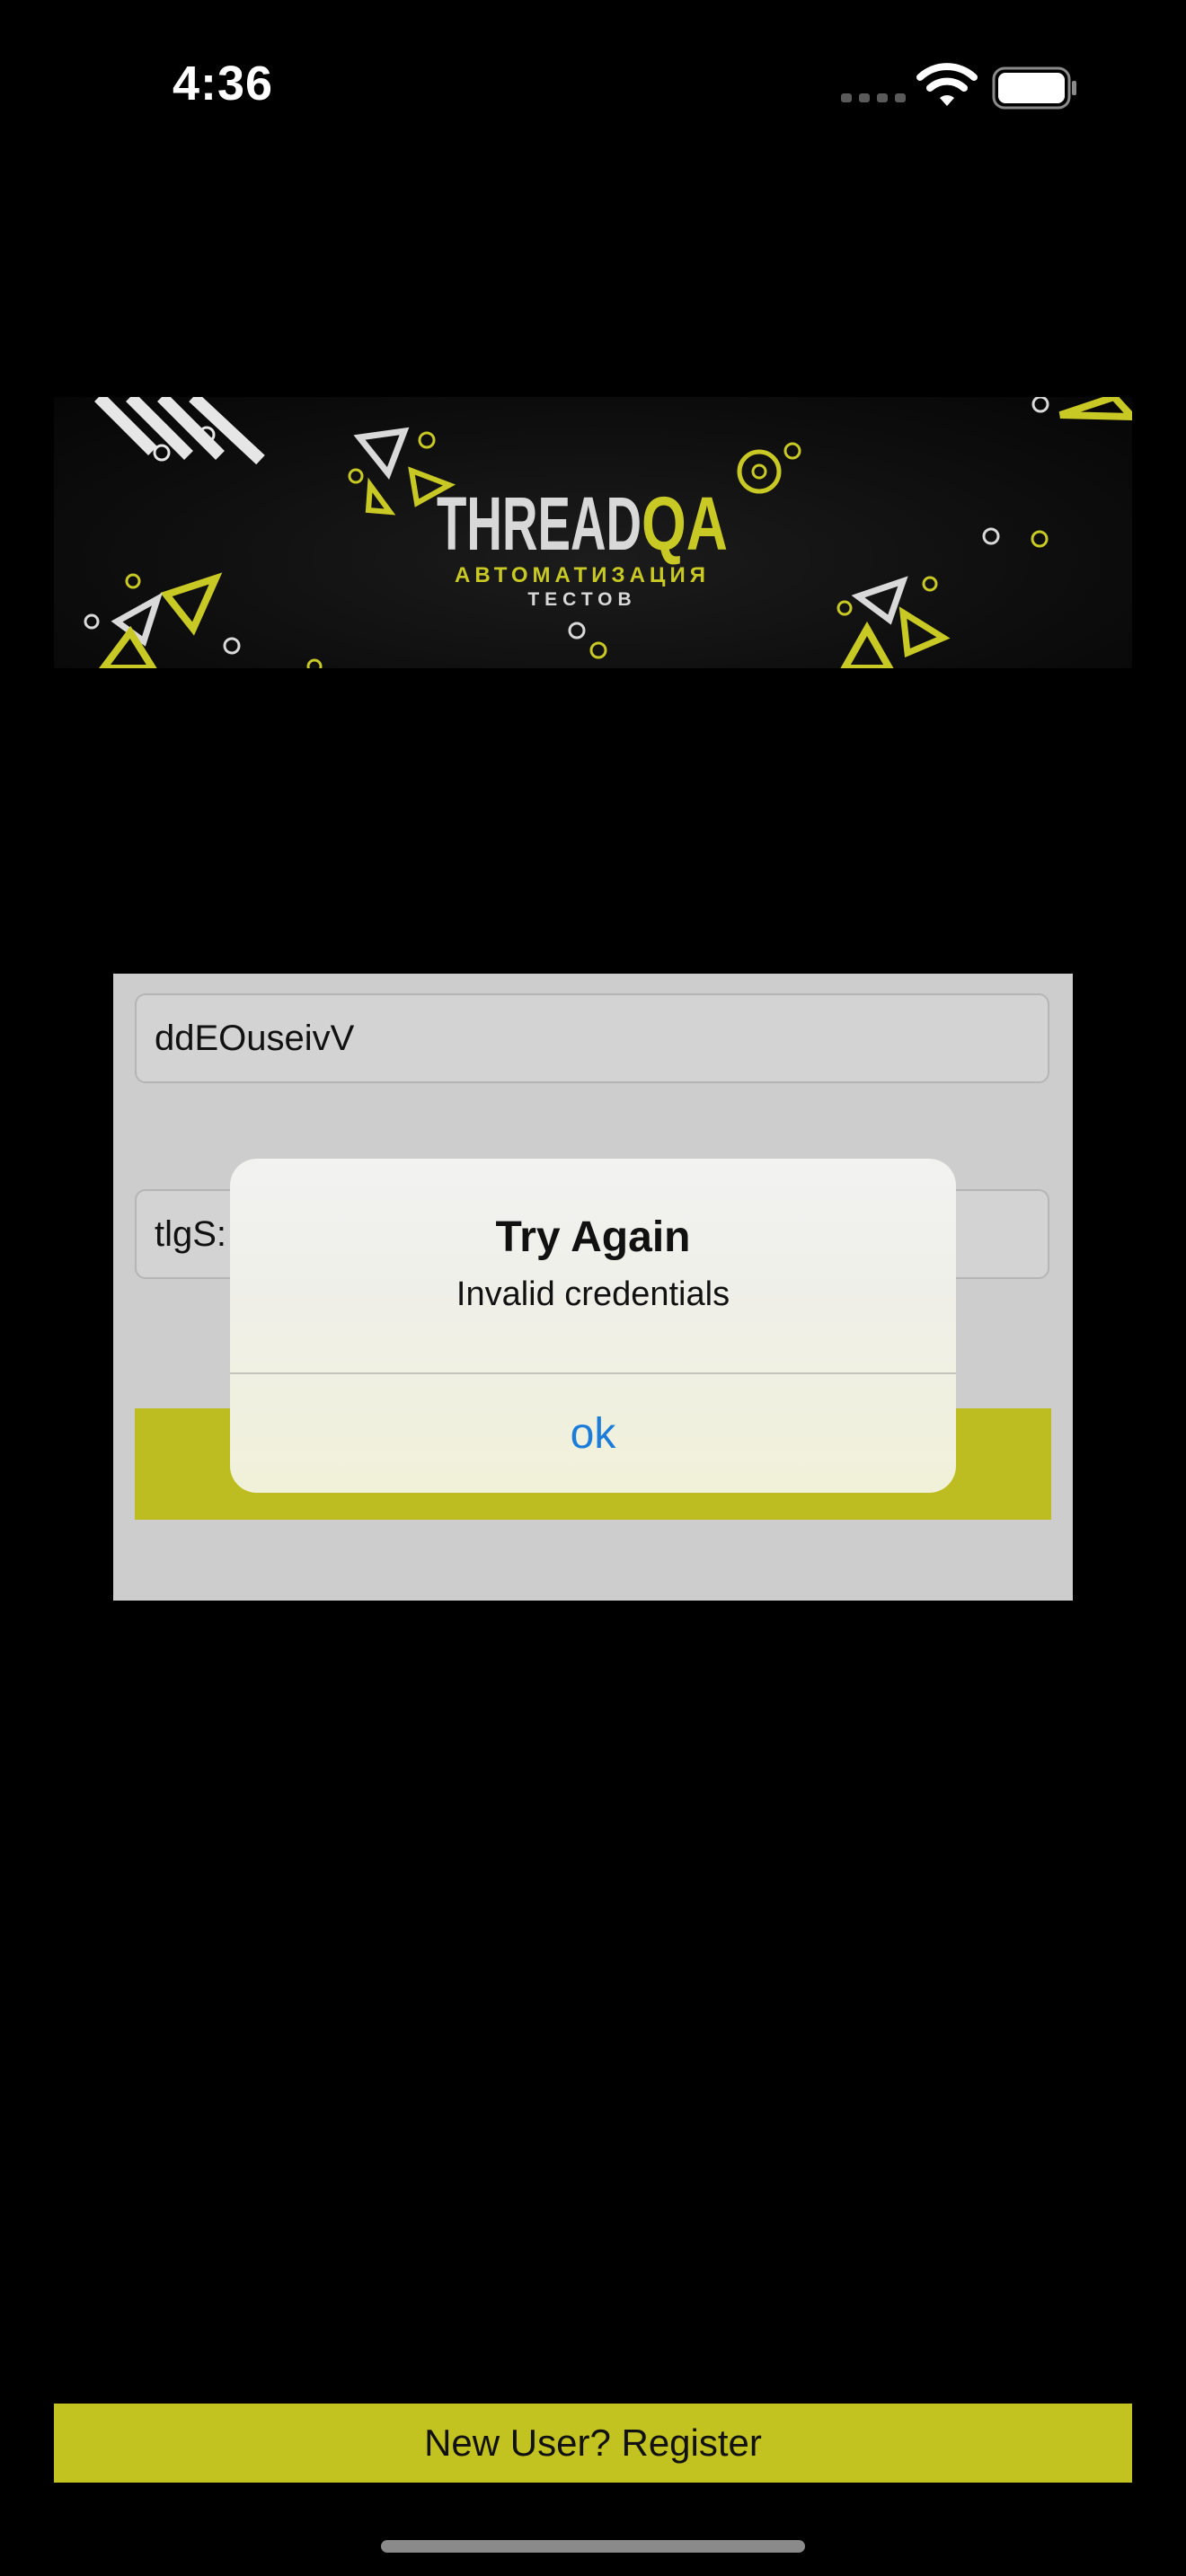 The height and width of the screenshot is (2576, 1186). I want to click on brand-thread: THREAD, so click(539, 523).